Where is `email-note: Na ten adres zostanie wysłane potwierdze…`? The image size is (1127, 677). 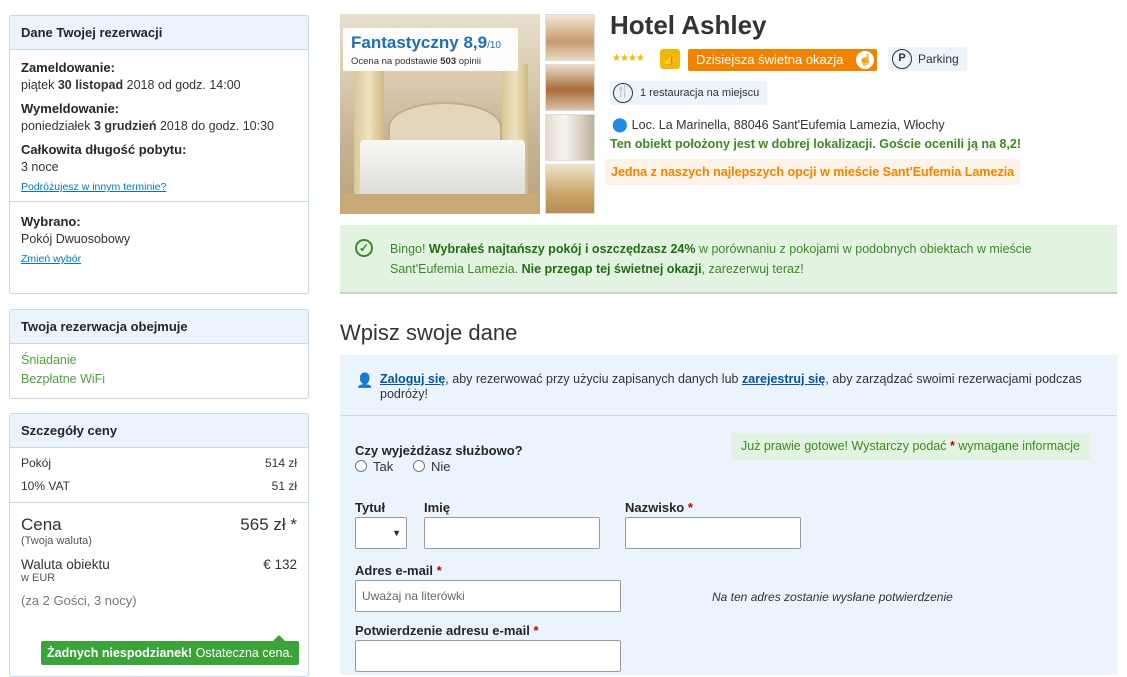
email-note: Na ten adres zostanie wysłane potwierdze… is located at coordinates (832, 597).